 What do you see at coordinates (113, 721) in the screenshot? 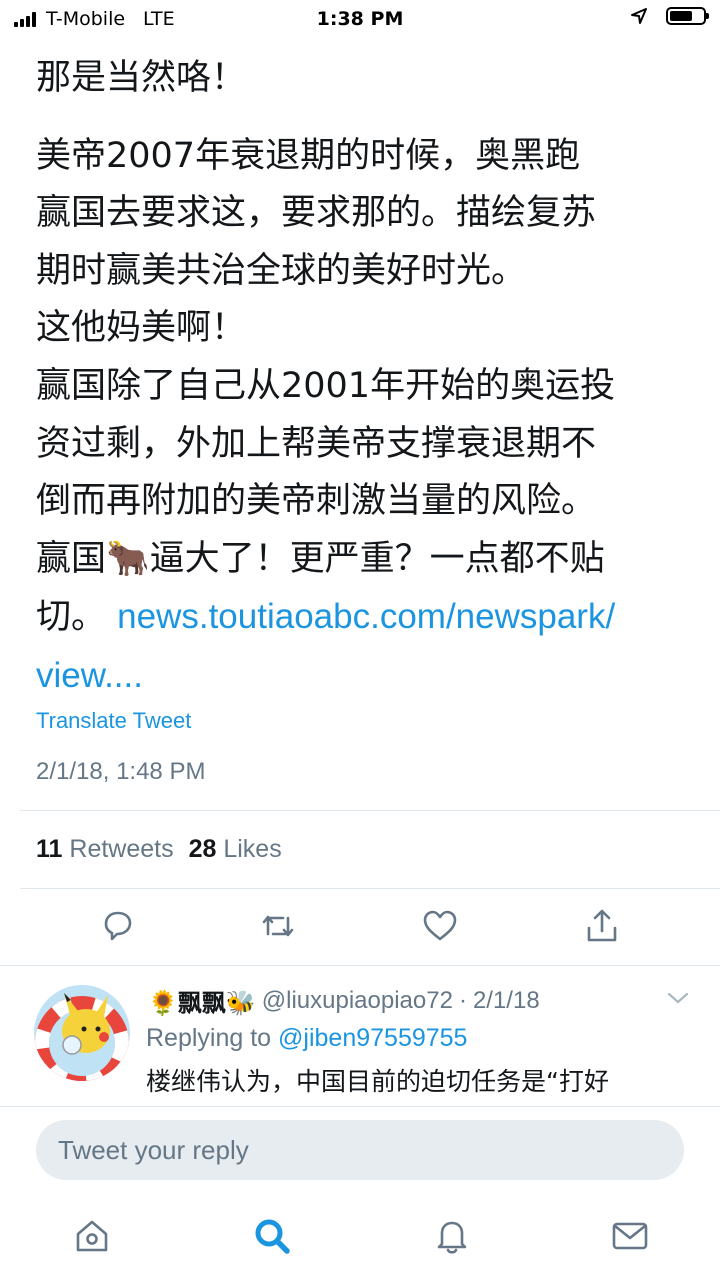
I see `translate-tweet-link: Translate Tweet` at bounding box center [113, 721].